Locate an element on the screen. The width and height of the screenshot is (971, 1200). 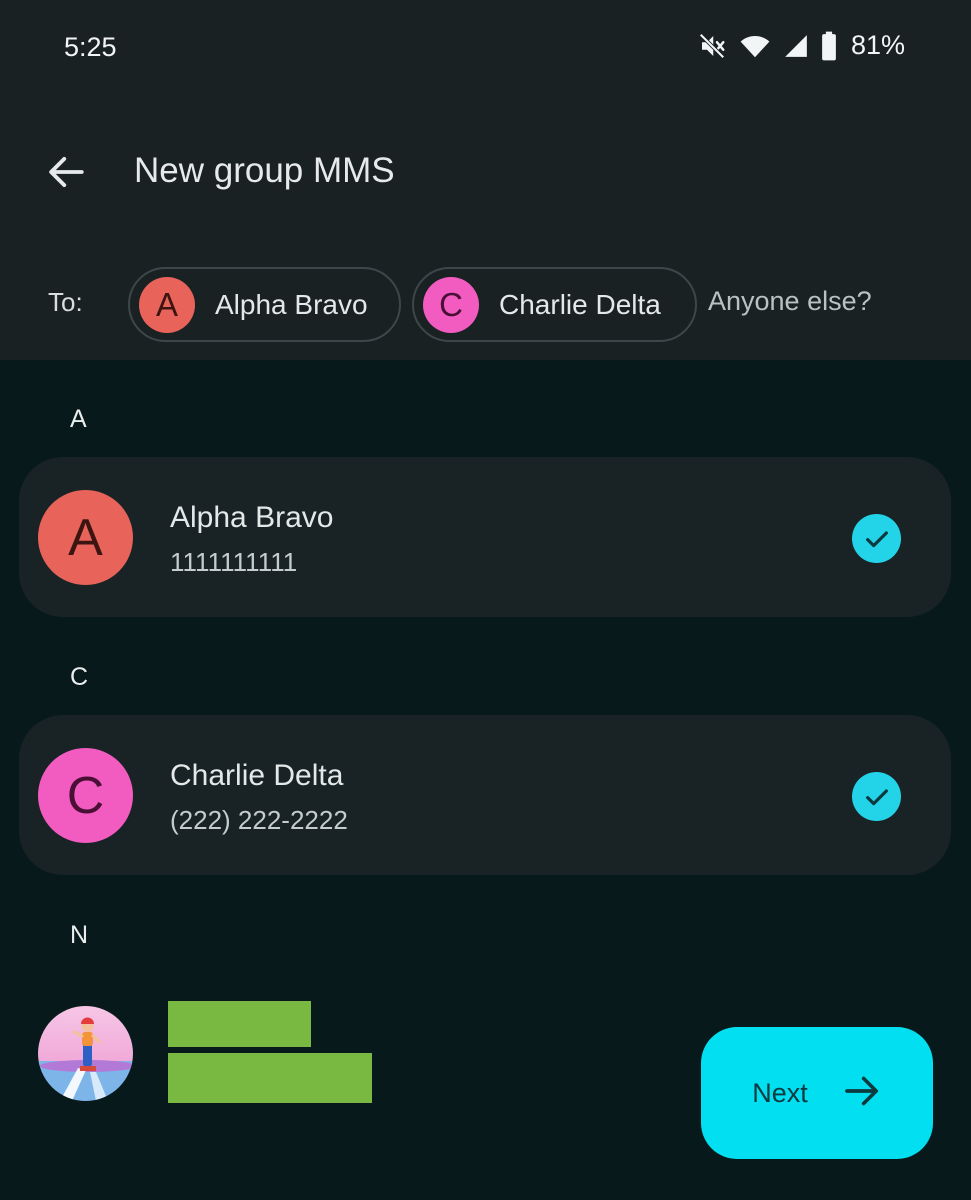
avatar: A is located at coordinates (85, 537).